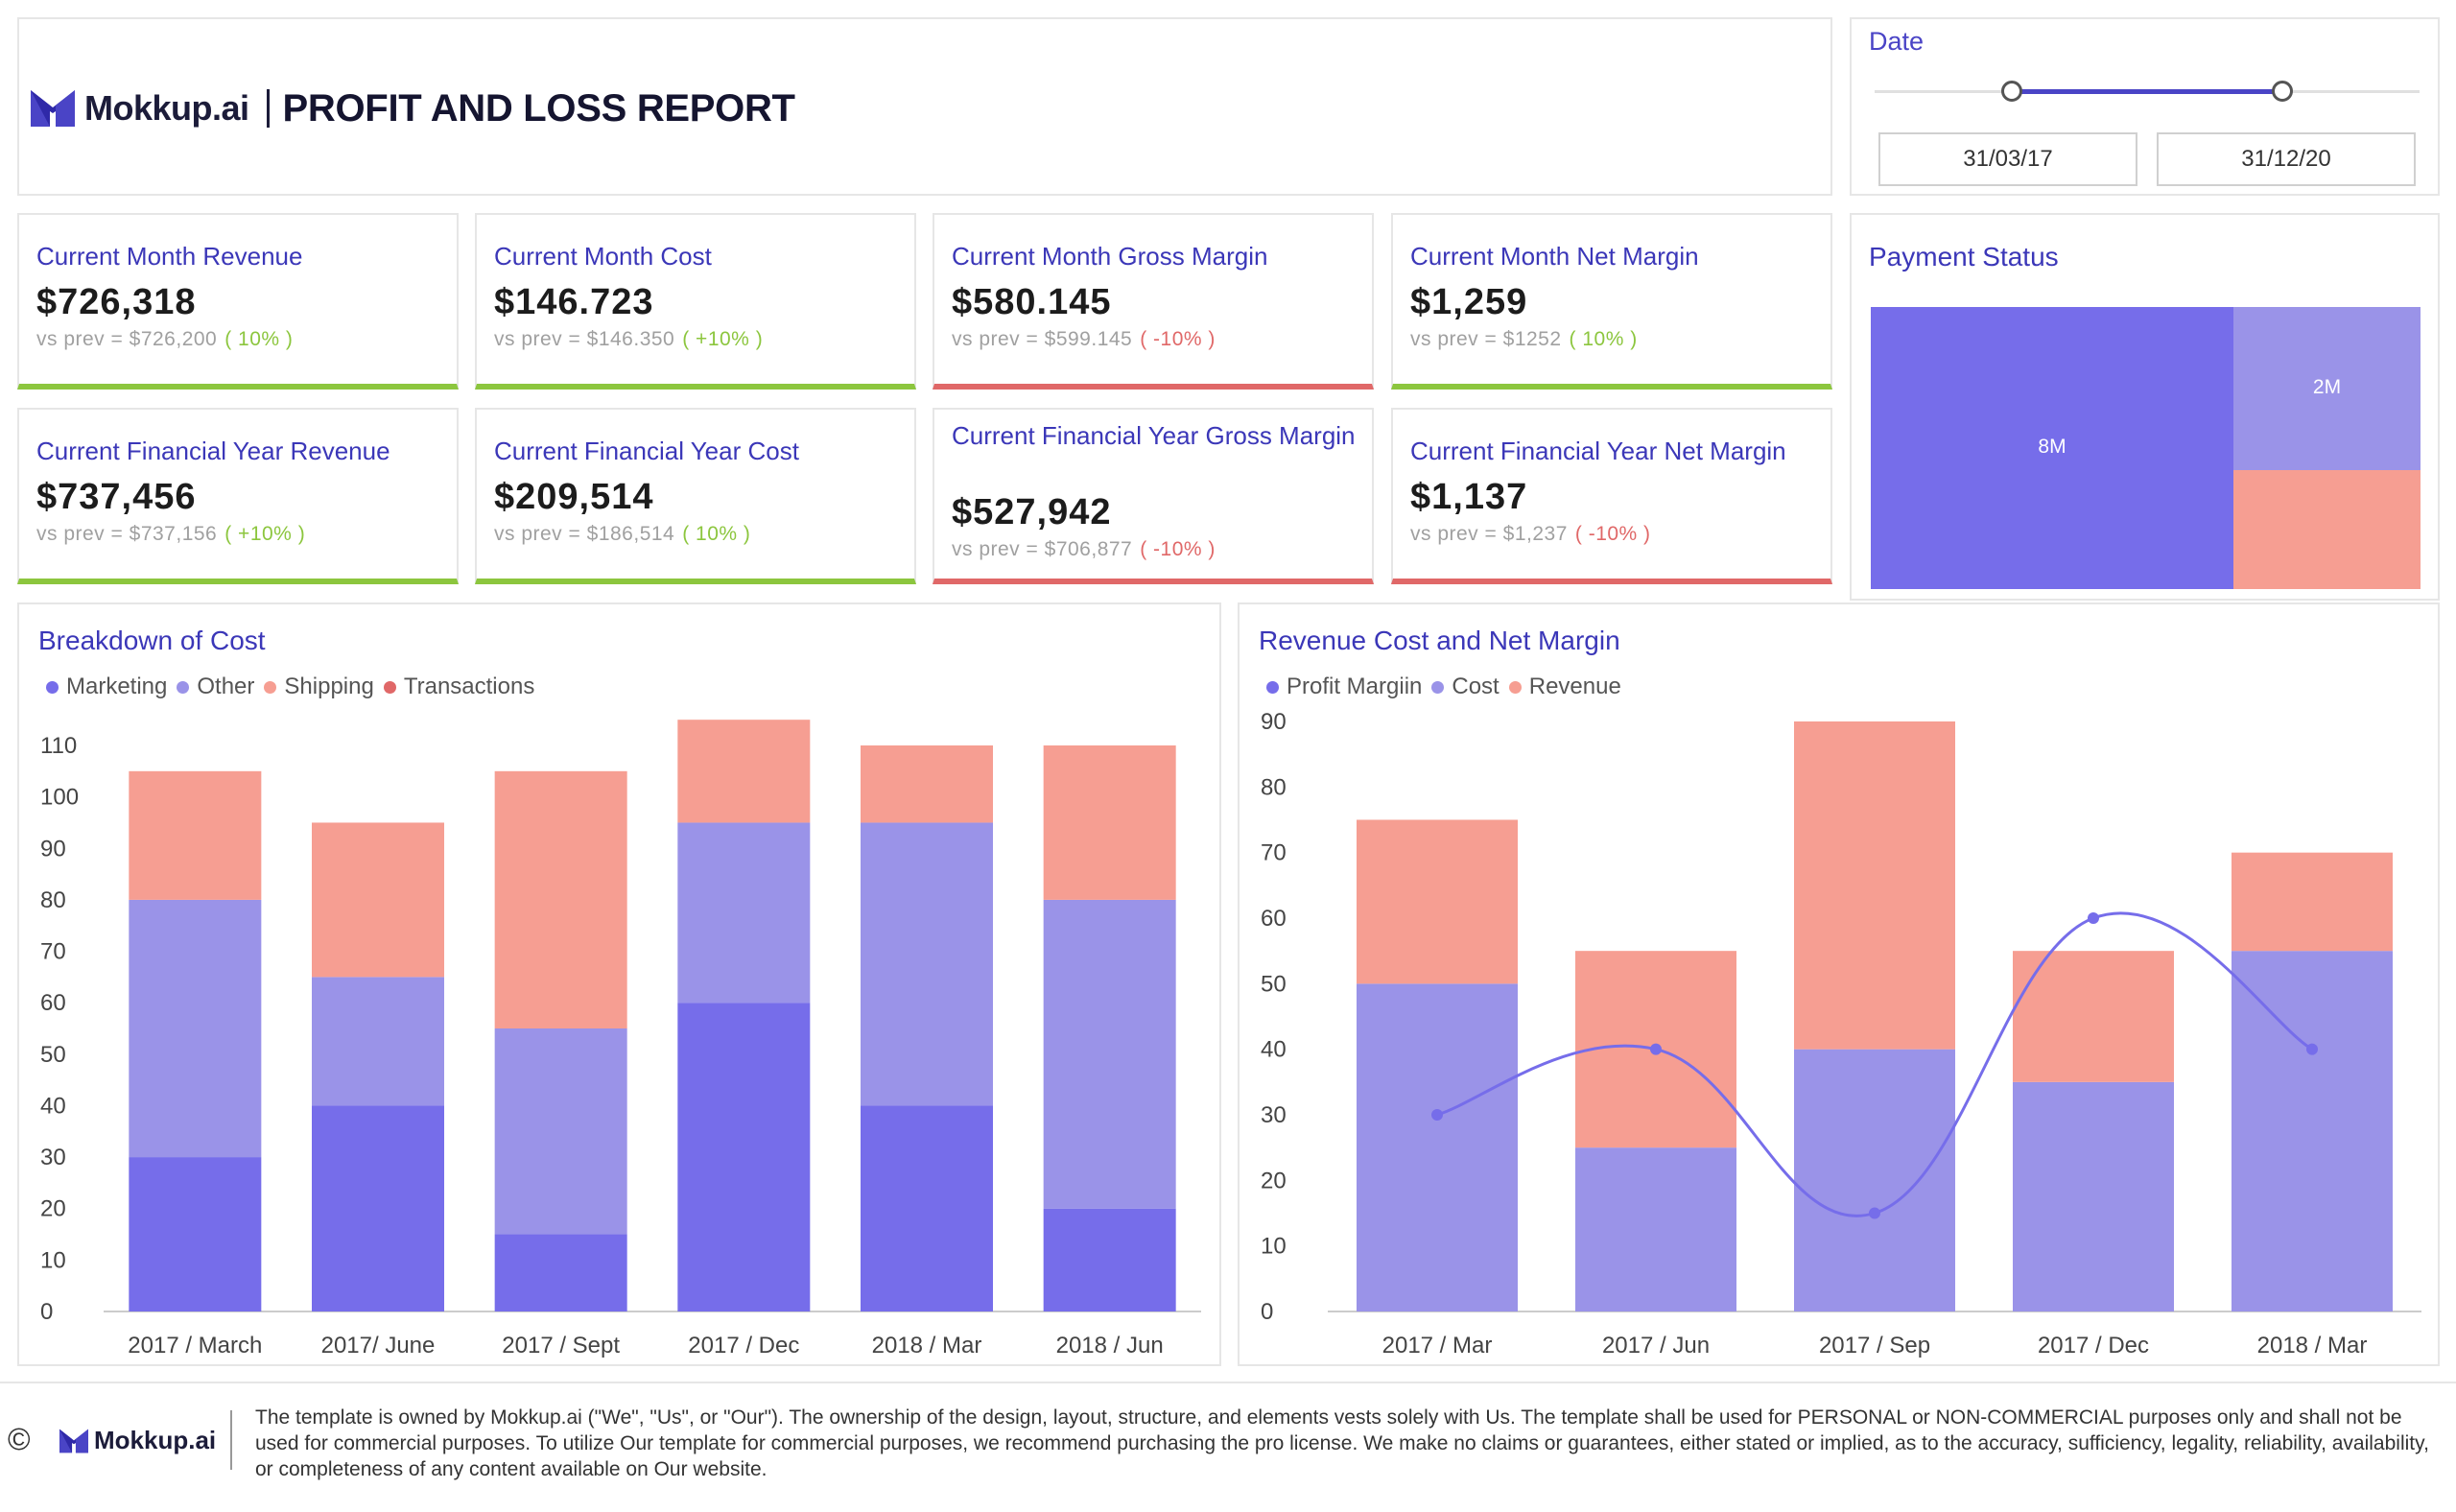 The width and height of the screenshot is (2456, 1512). I want to click on bar-cost-2017-mar, so click(1437, 1147).